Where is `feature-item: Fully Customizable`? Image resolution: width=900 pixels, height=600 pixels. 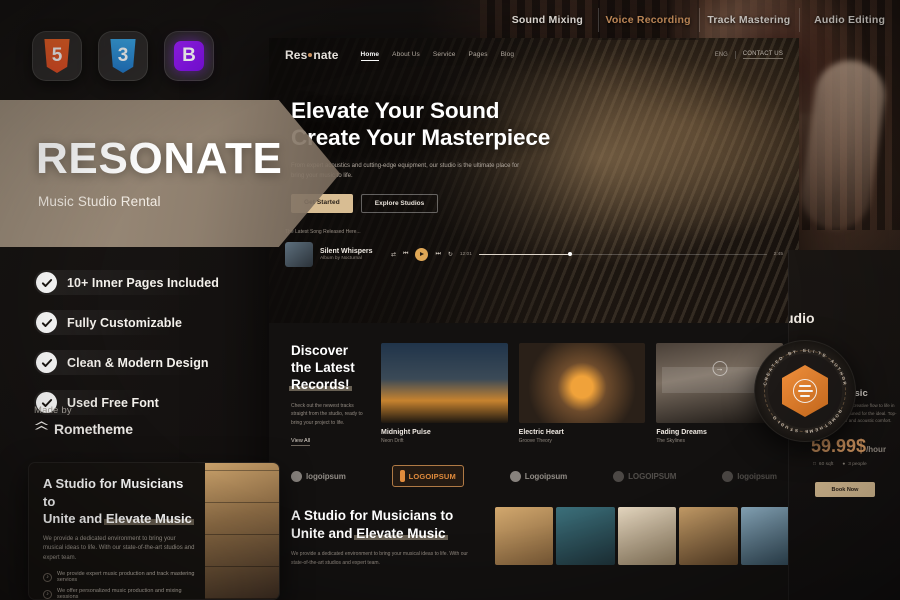 feature-item: Fully Customizable is located at coordinates (116, 322).